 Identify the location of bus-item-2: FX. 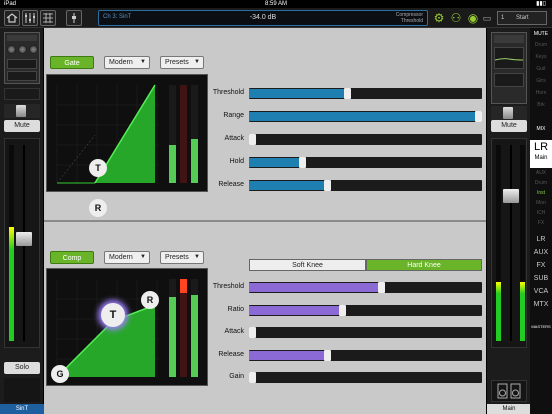
(541, 265).